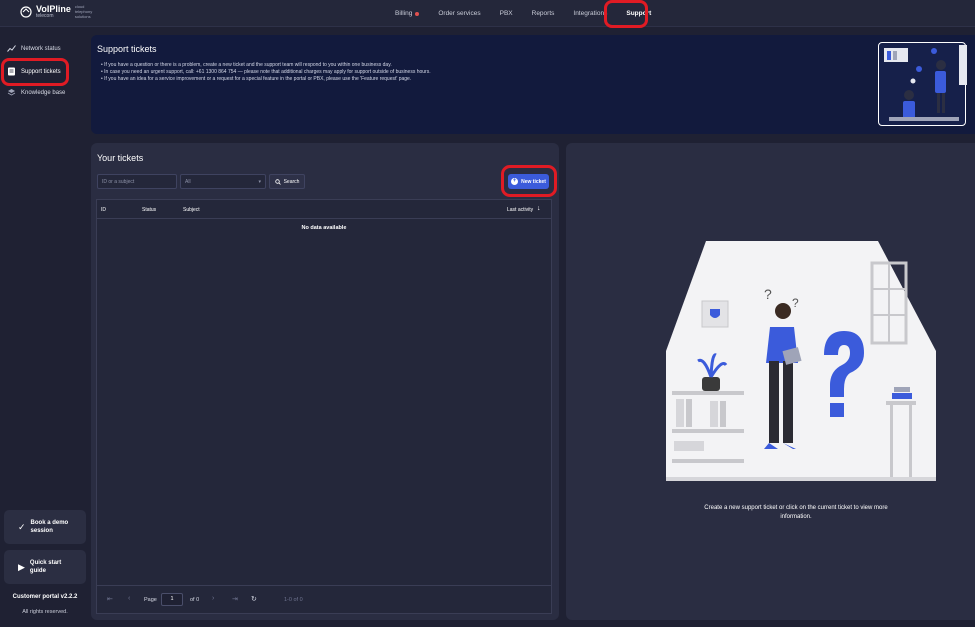 This screenshot has width=975, height=627. What do you see at coordinates (195, 600) in the screenshot?
I see `page-total: of 0` at bounding box center [195, 600].